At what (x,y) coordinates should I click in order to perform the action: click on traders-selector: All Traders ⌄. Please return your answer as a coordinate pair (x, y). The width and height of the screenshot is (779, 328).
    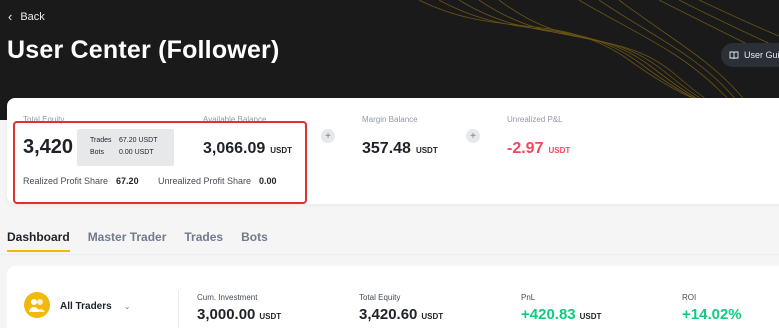
    Looking at the image, I should click on (95, 306).